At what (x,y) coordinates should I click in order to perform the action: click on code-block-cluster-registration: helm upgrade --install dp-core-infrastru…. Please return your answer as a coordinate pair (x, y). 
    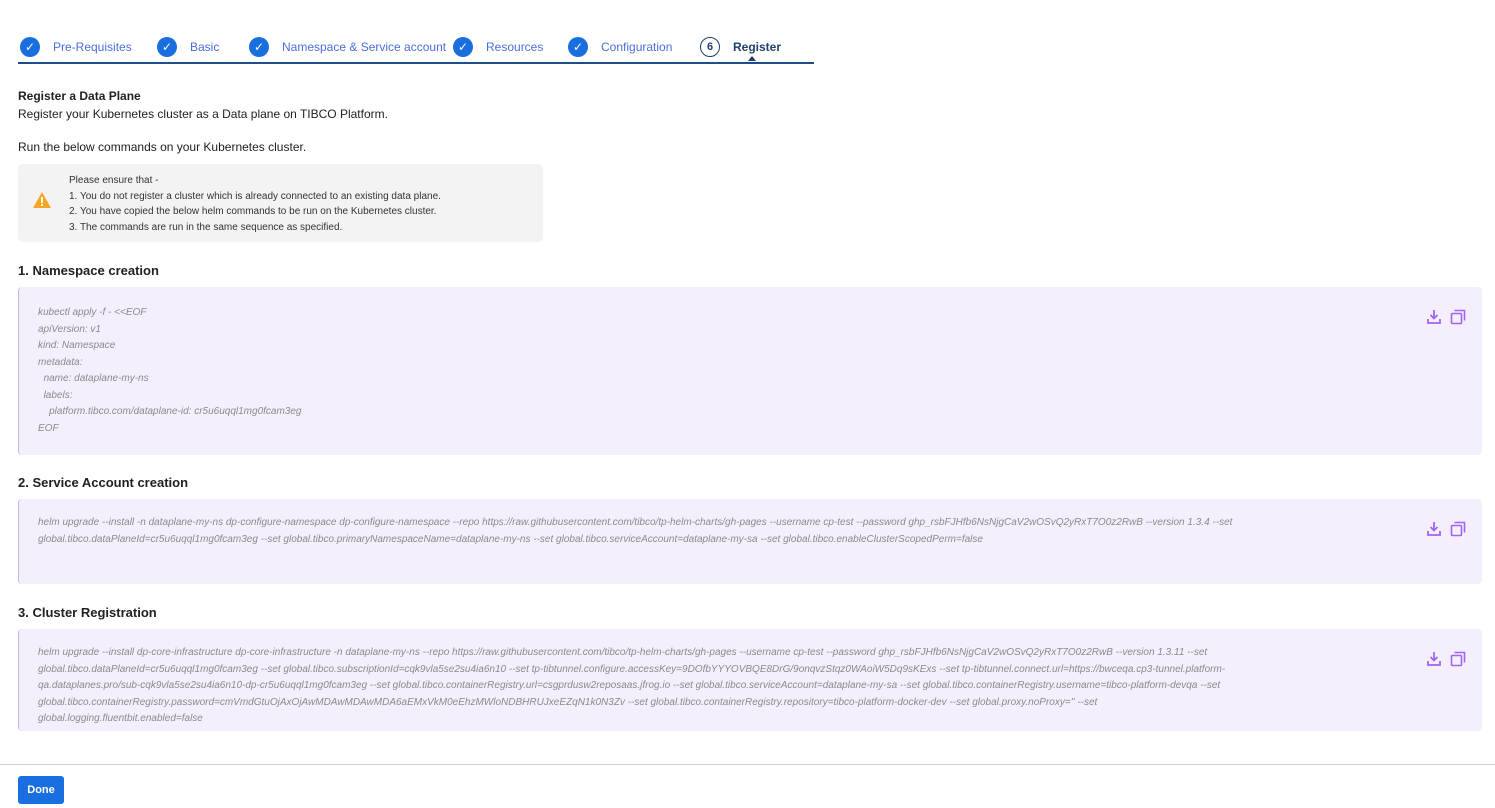
    Looking at the image, I should click on (750, 680).